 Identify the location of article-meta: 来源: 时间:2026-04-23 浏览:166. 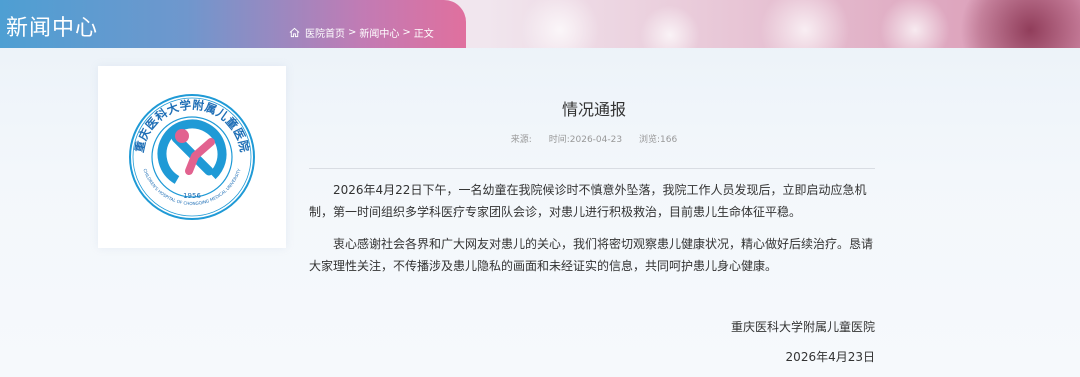
(594, 138).